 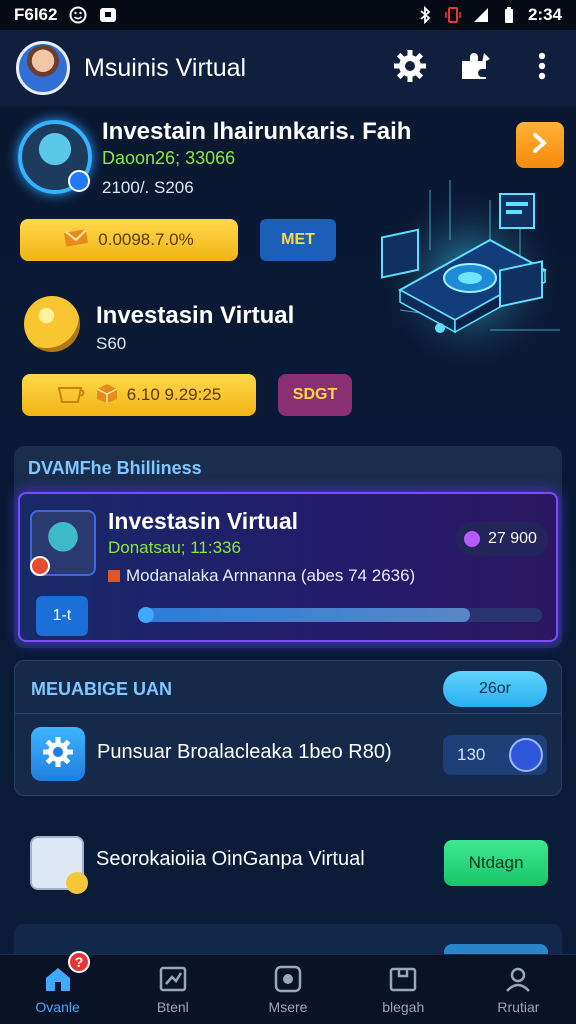 What do you see at coordinates (203, 521) in the screenshot?
I see `item-title: Investasin Virtual` at bounding box center [203, 521].